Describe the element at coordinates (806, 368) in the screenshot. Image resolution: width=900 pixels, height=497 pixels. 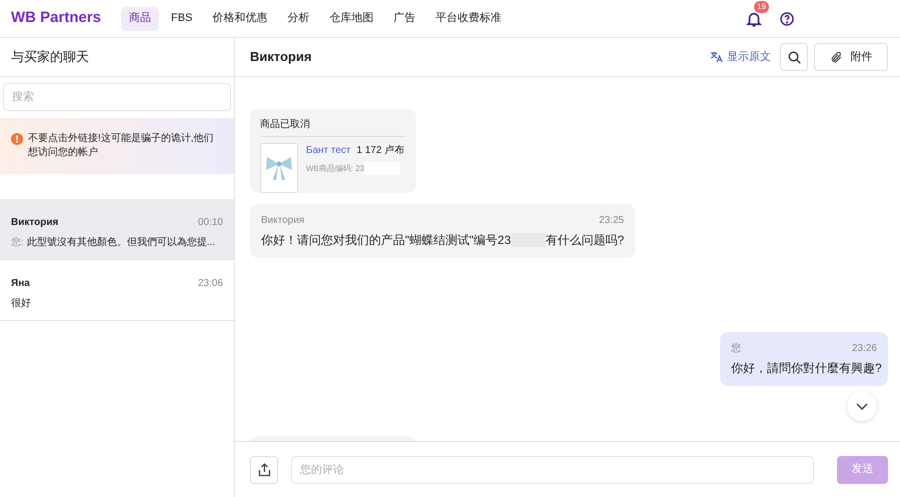
I see `message-text: 你好，請問你對什麼有興趣?` at that location.